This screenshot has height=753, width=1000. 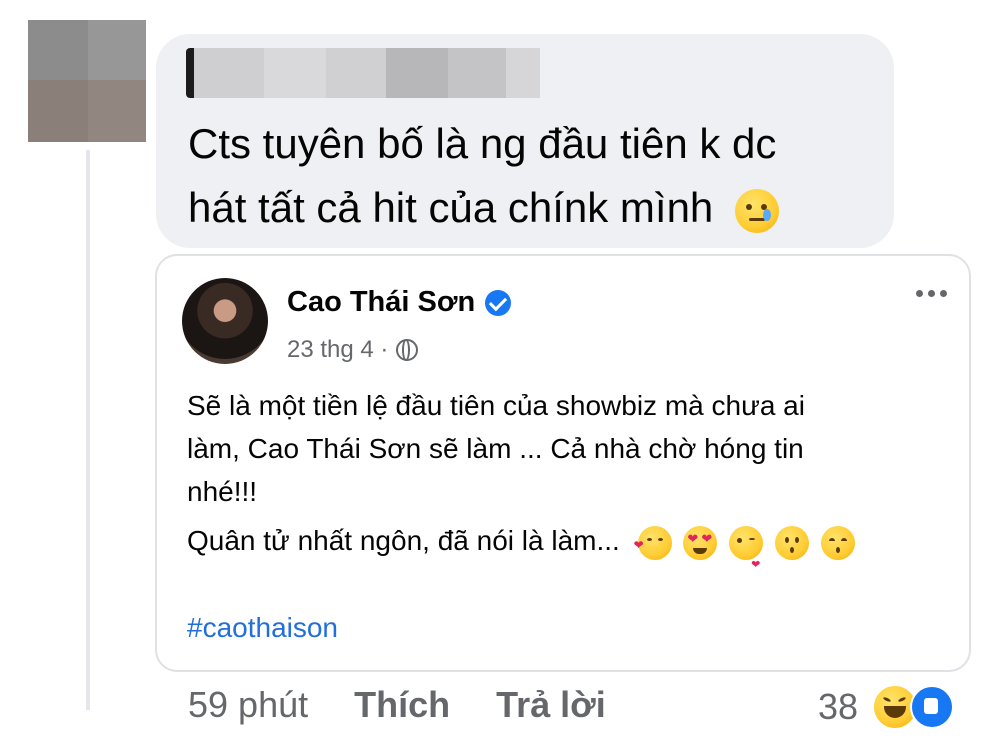 I want to click on post-author-name: Cao Thái Sơn, so click(x=381, y=302).